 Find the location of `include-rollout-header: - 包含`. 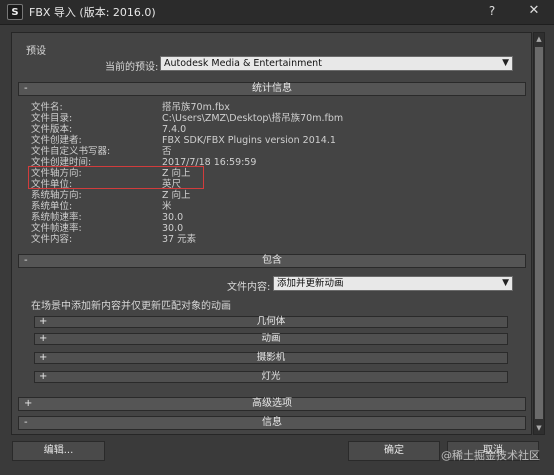

include-rollout-header: - 包含 is located at coordinates (272, 261).